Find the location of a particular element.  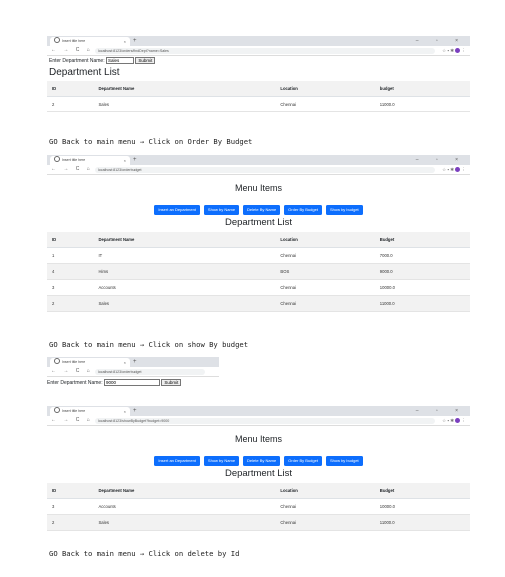

url-field: localhost:8123/showByBudget?budget=9000 is located at coordinates (265, 420).